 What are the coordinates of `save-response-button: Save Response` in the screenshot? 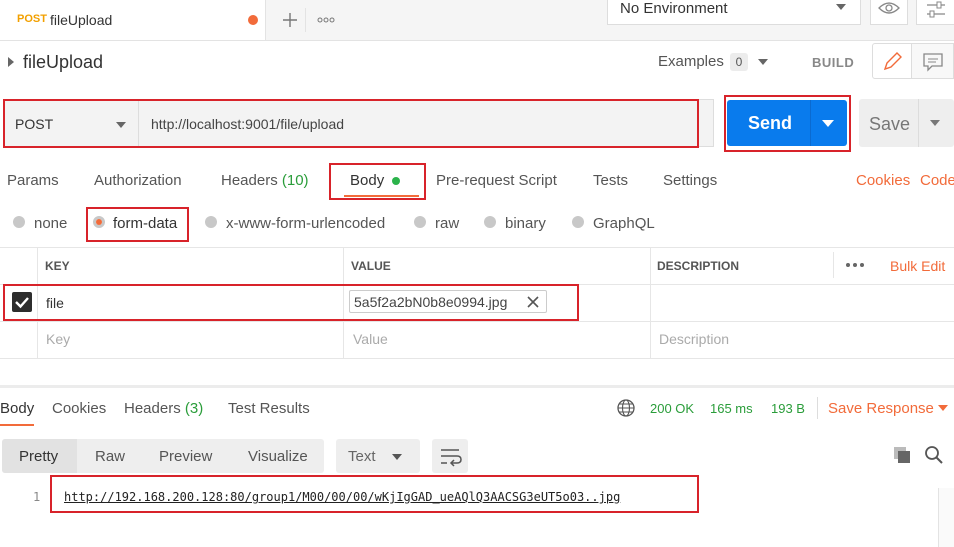 It's located at (881, 408).